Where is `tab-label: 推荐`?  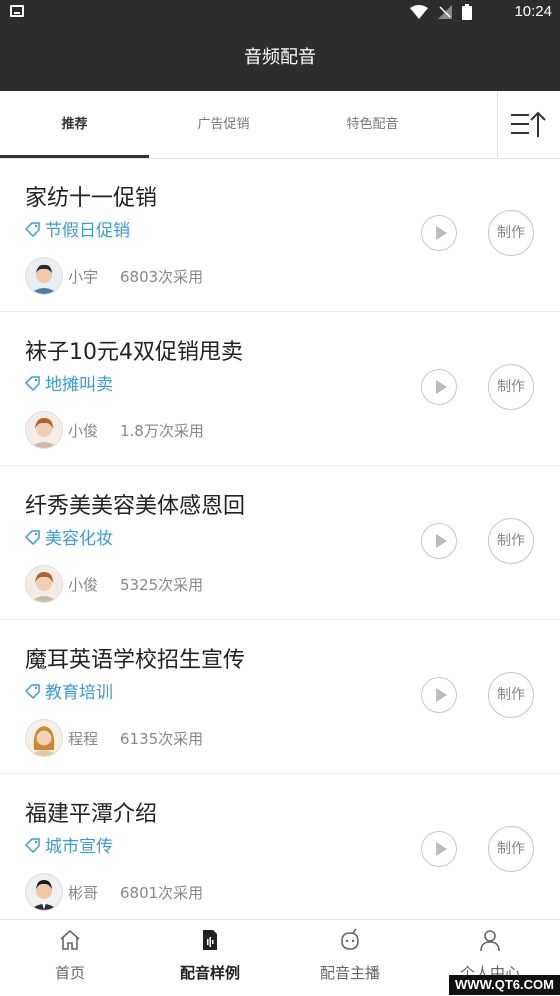 tab-label: 推荐 is located at coordinates (74, 124).